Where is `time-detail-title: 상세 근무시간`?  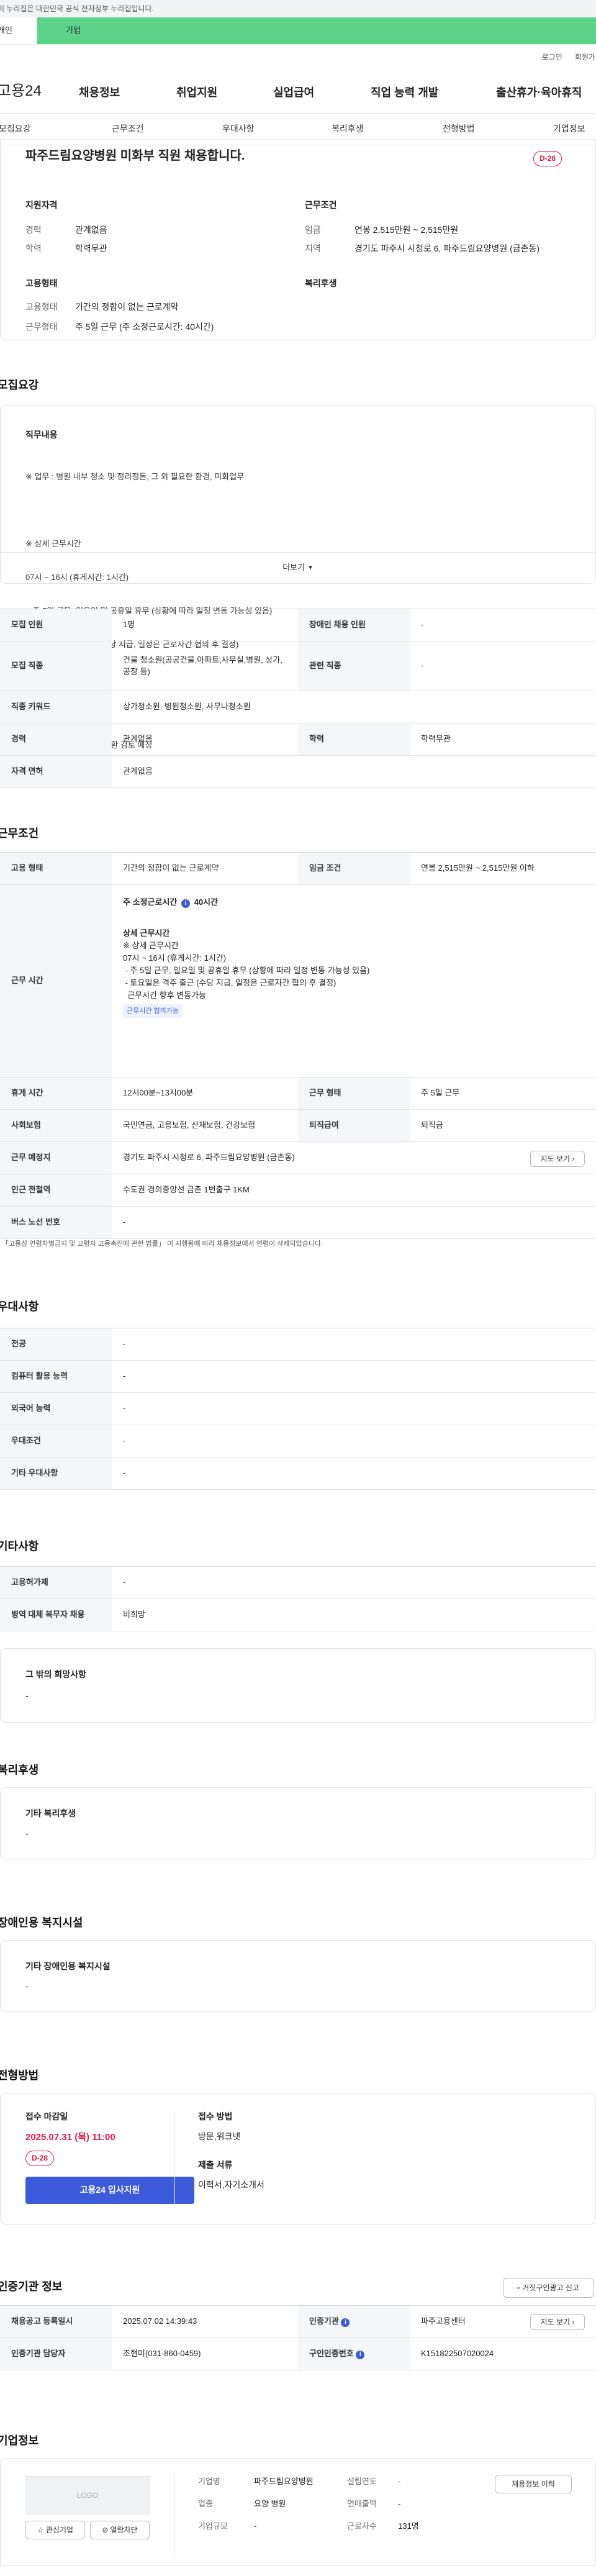 time-detail-title: 상세 근무시간 is located at coordinates (146, 933).